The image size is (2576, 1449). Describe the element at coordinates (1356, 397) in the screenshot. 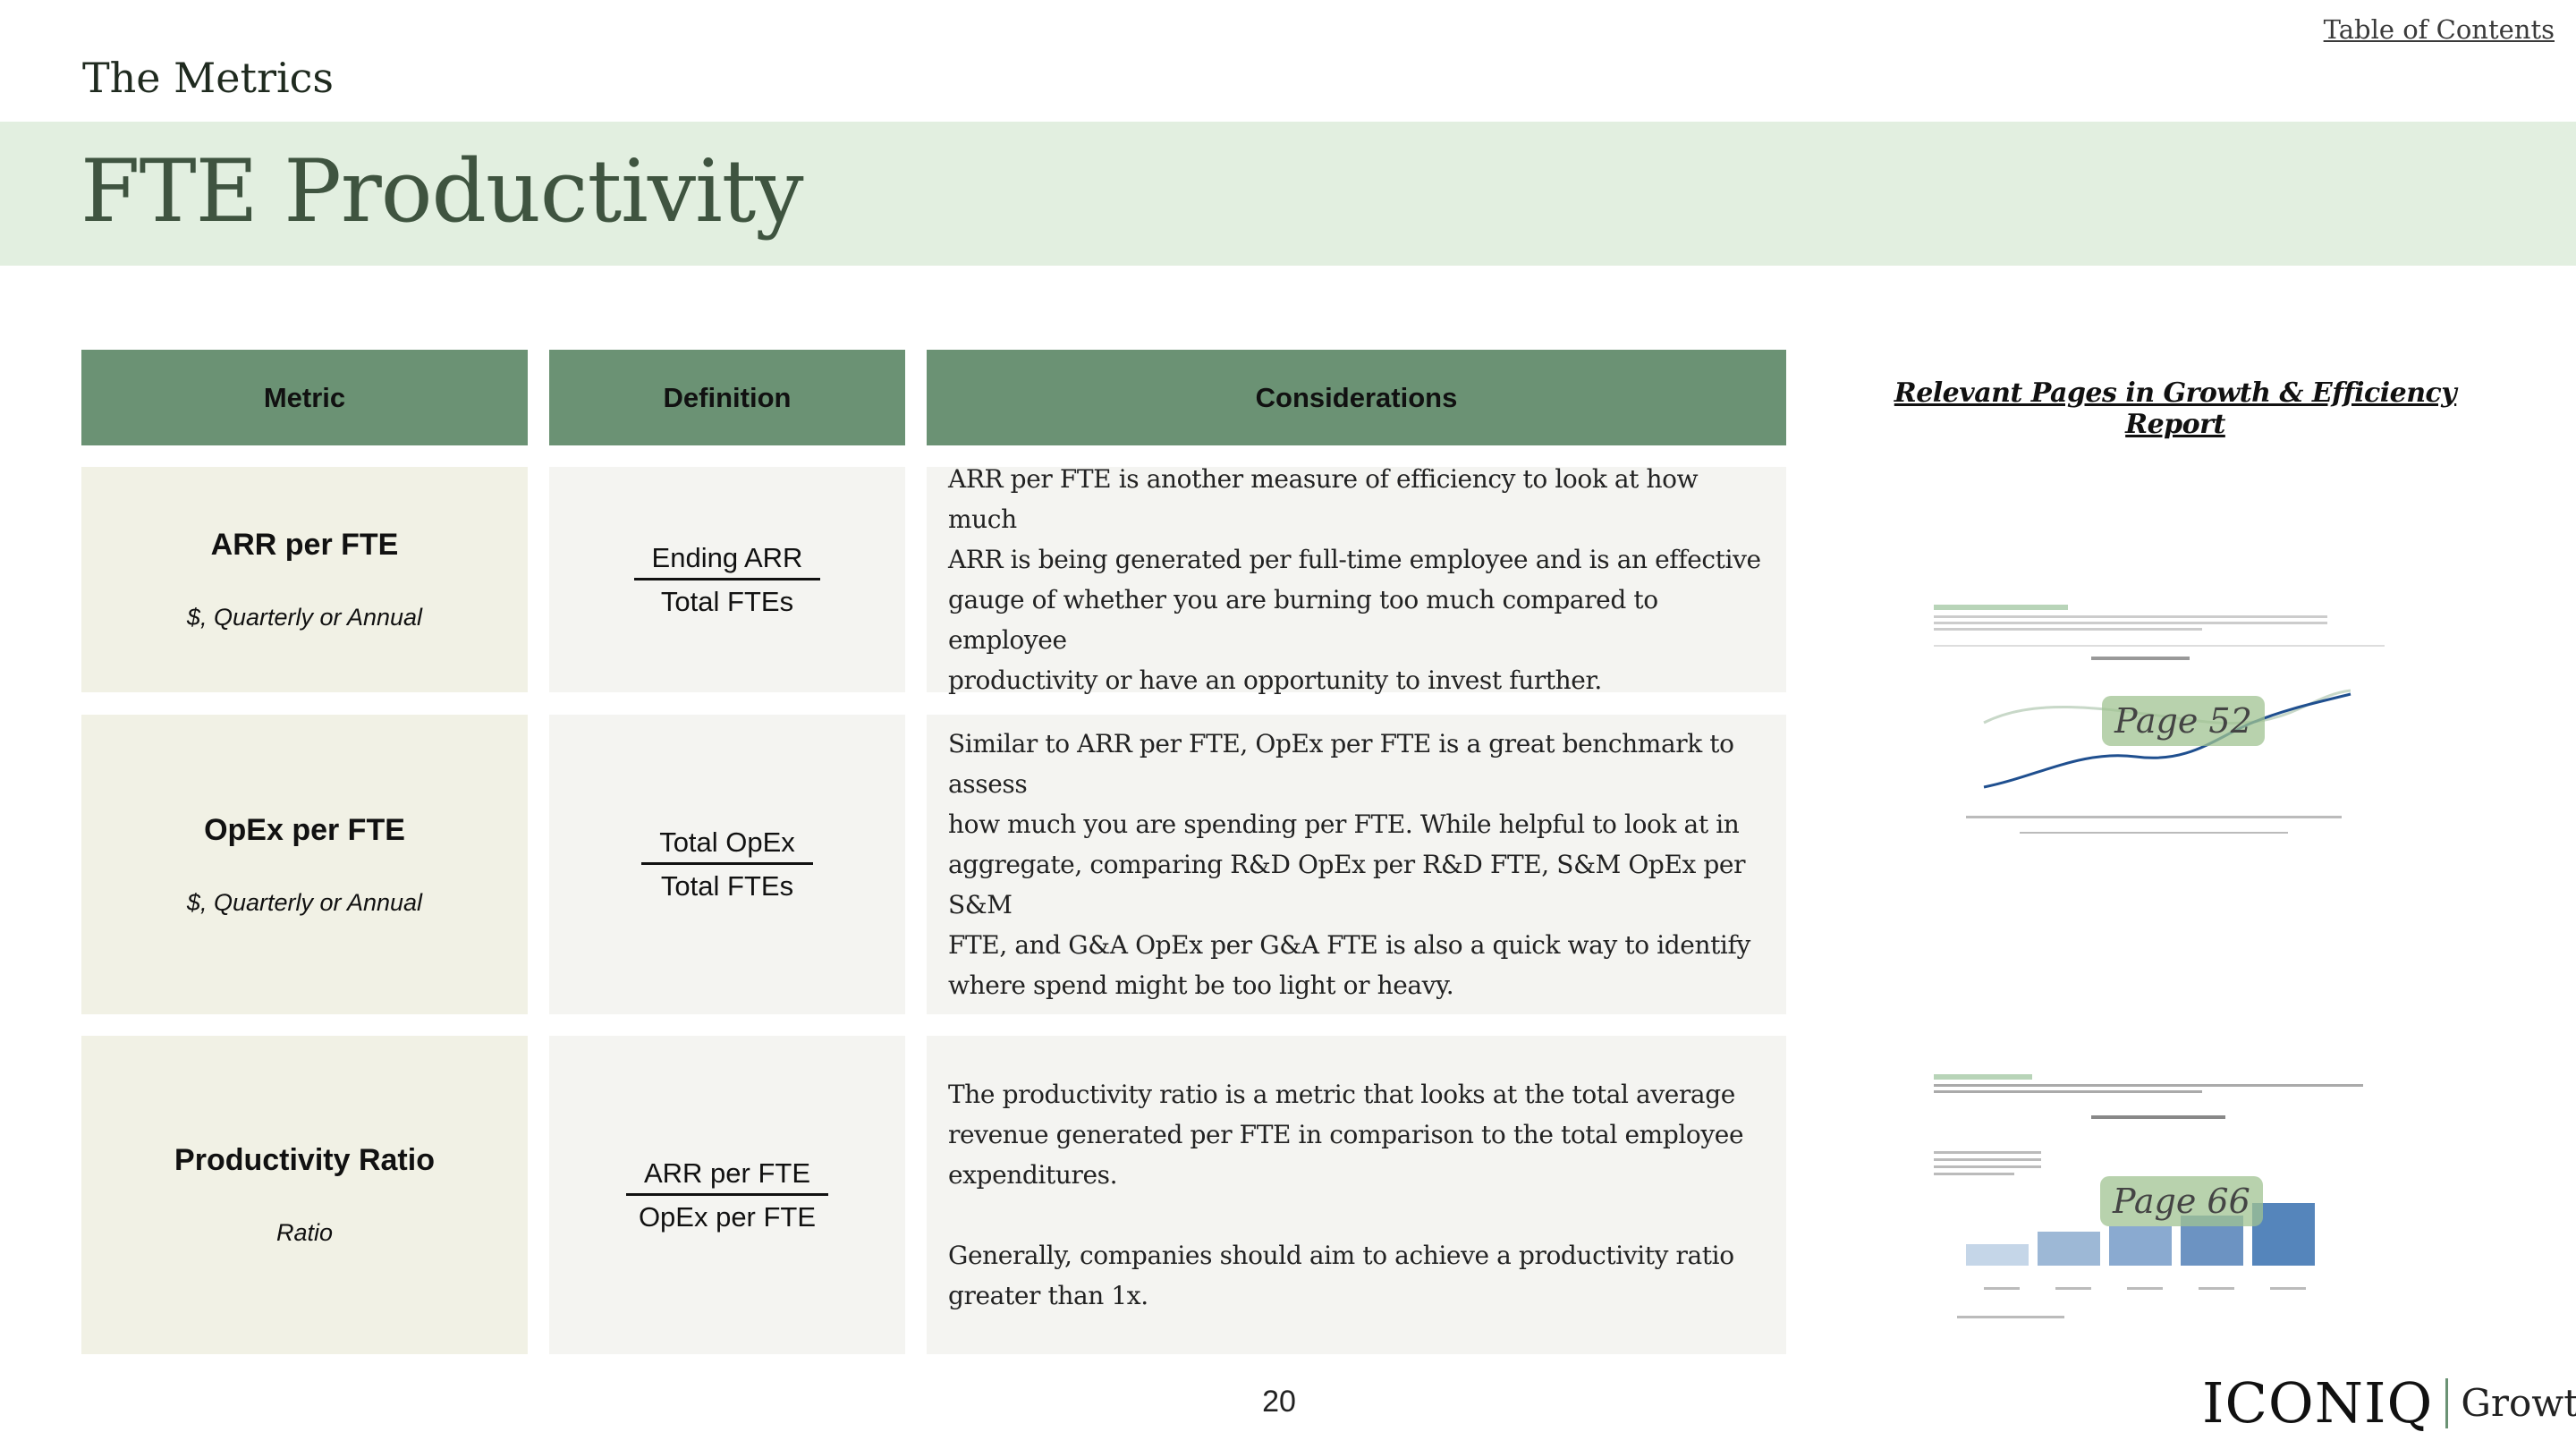

I see `header-considerations: Considerations` at that location.